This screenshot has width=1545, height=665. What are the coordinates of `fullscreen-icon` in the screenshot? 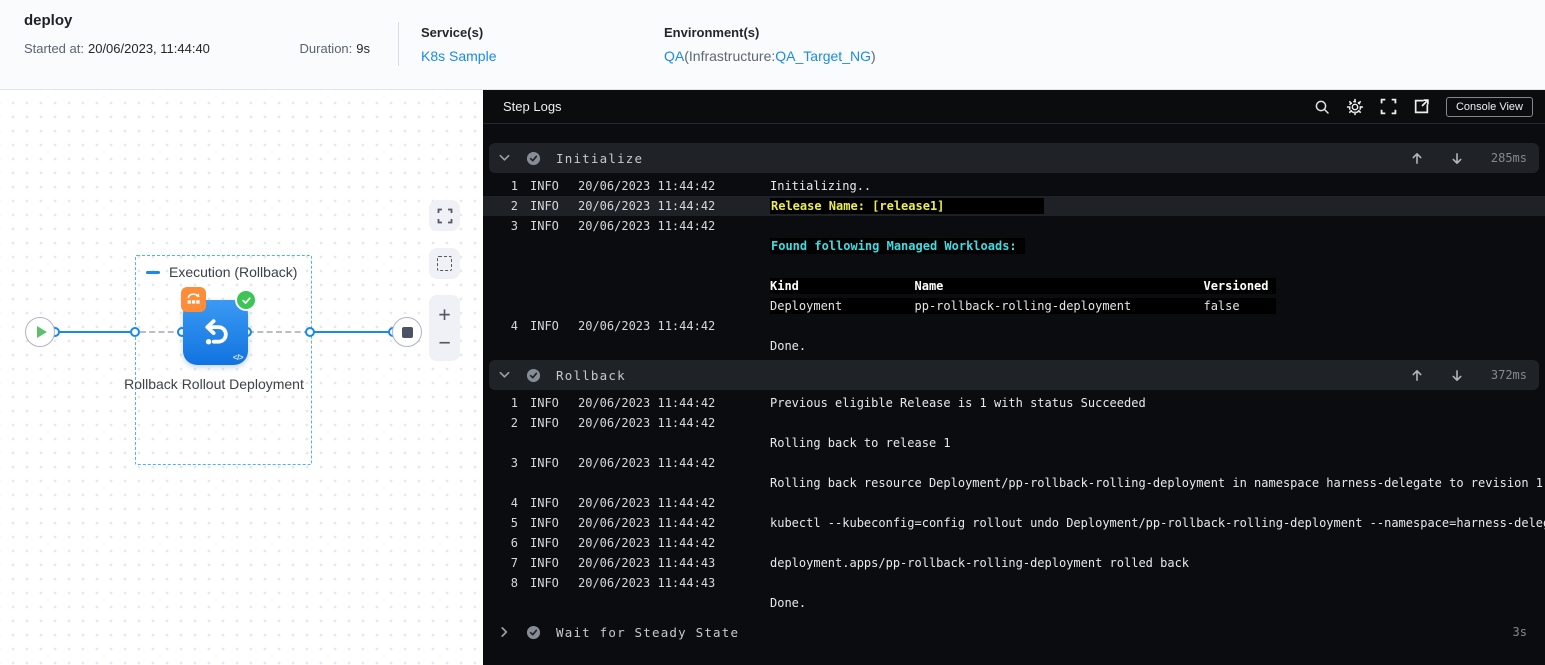 It's located at (1388, 106).